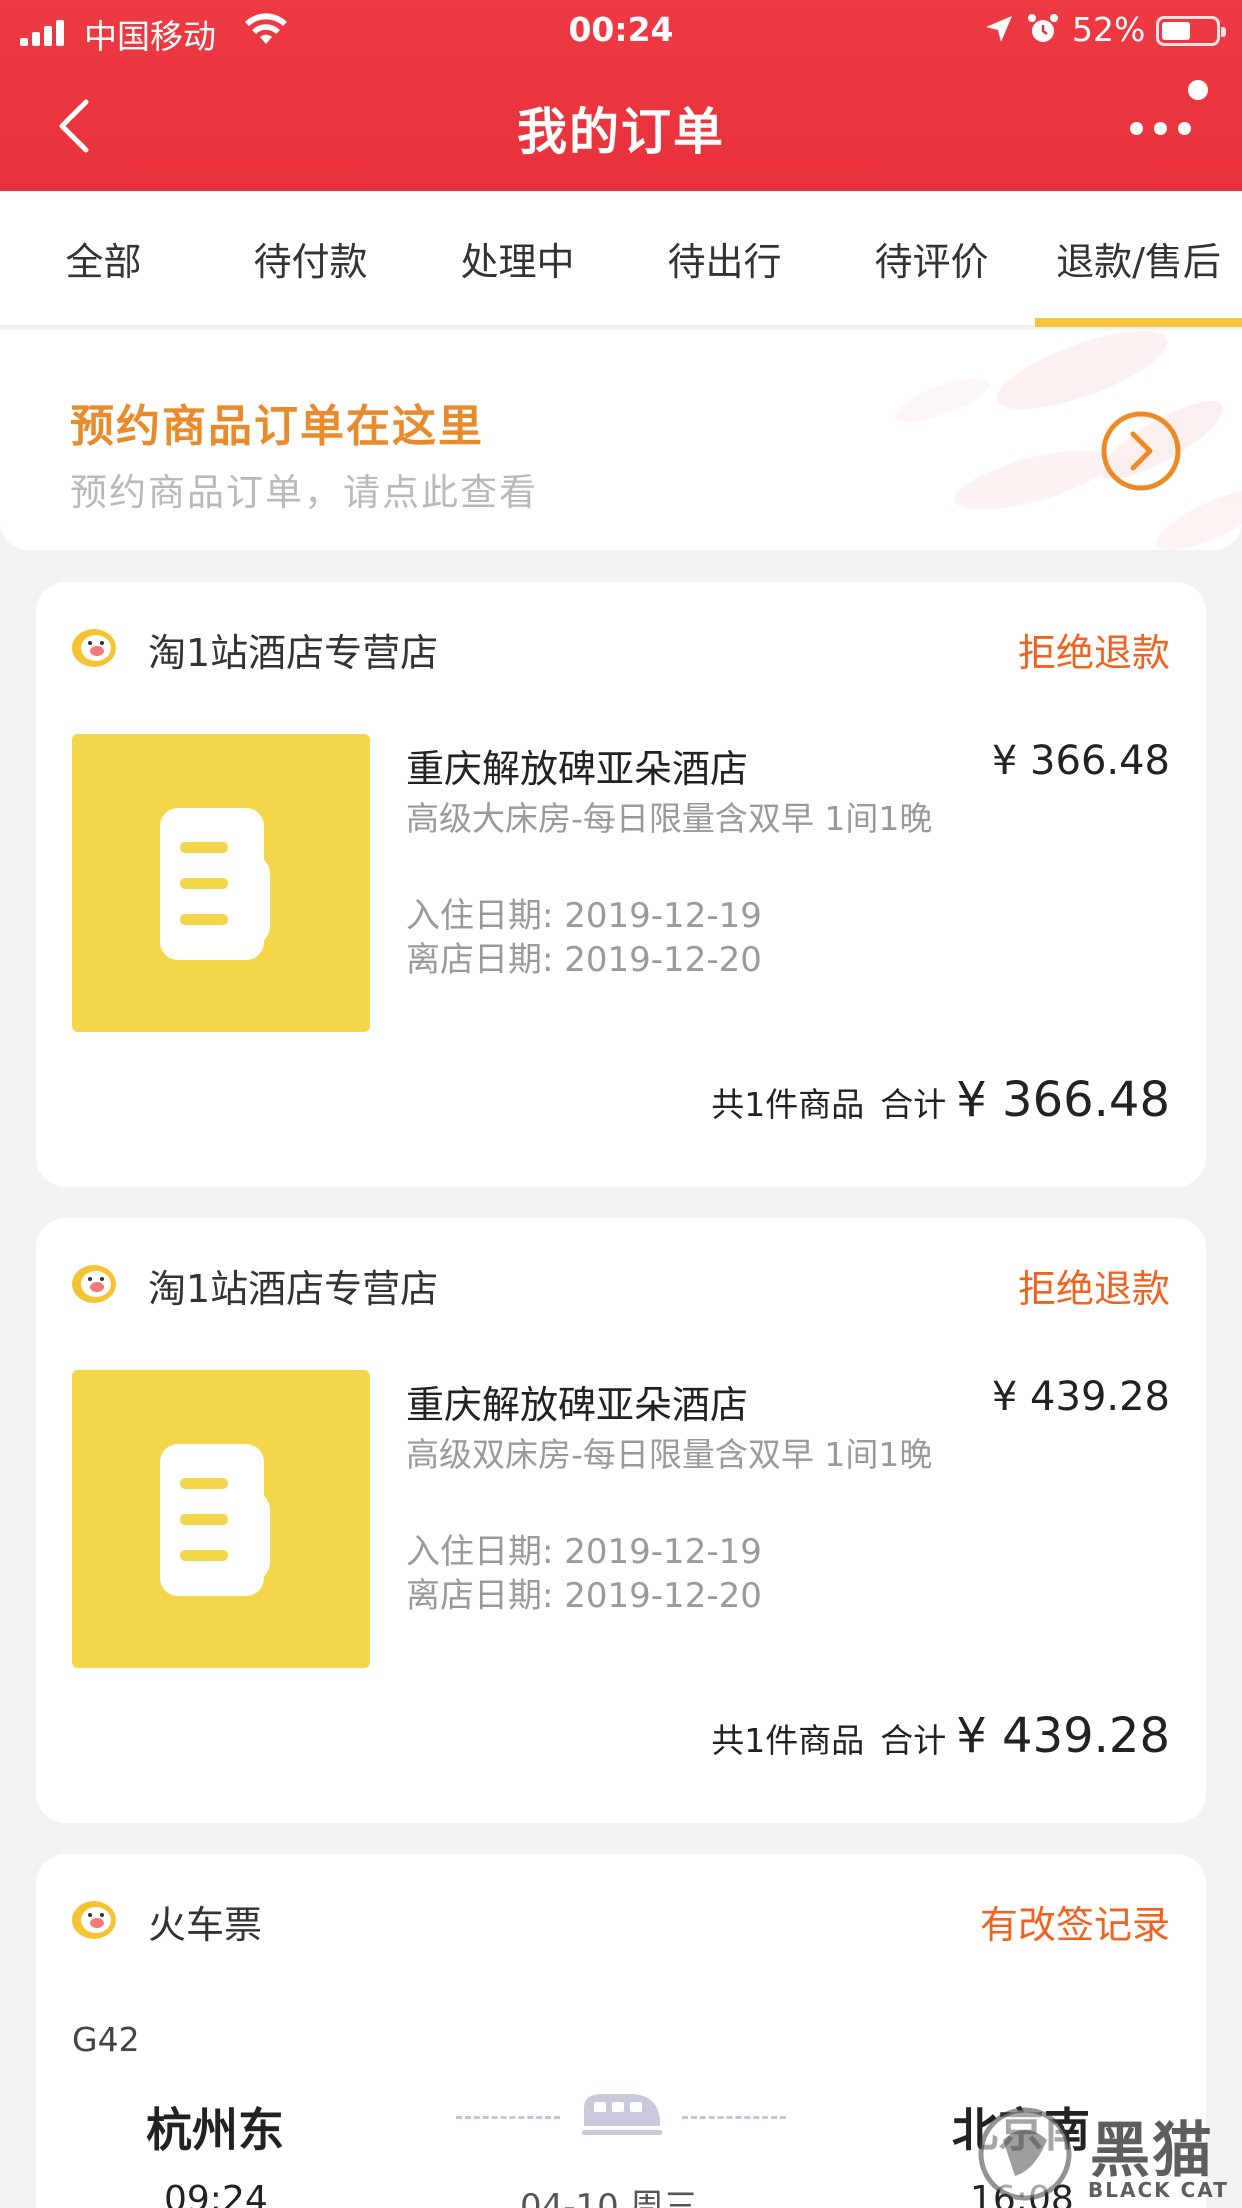  Describe the element at coordinates (1138, 258) in the screenshot. I see `tab-refund-aftersale: 退款/售后` at that location.